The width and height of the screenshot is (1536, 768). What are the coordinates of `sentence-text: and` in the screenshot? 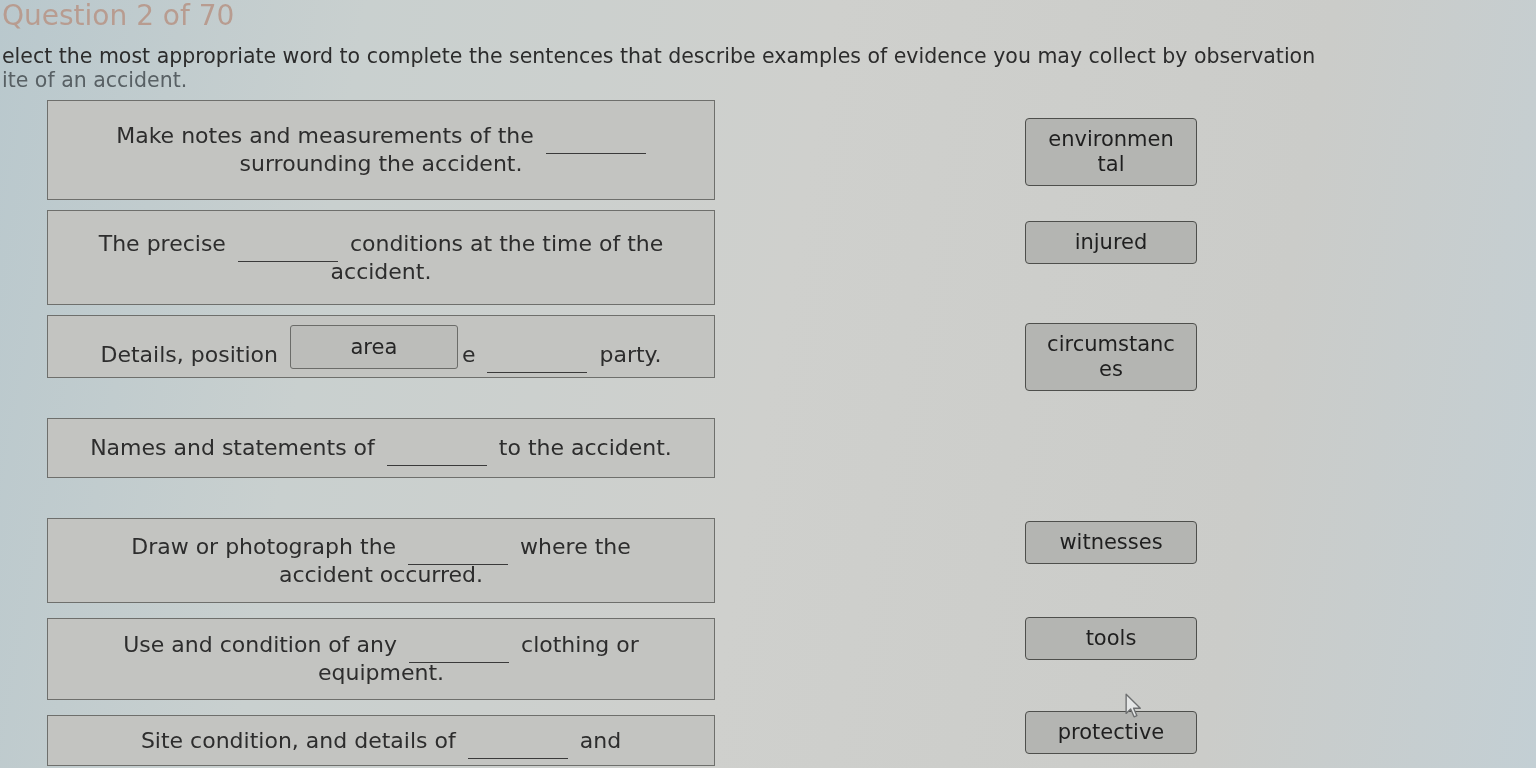 It's located at (600, 740).